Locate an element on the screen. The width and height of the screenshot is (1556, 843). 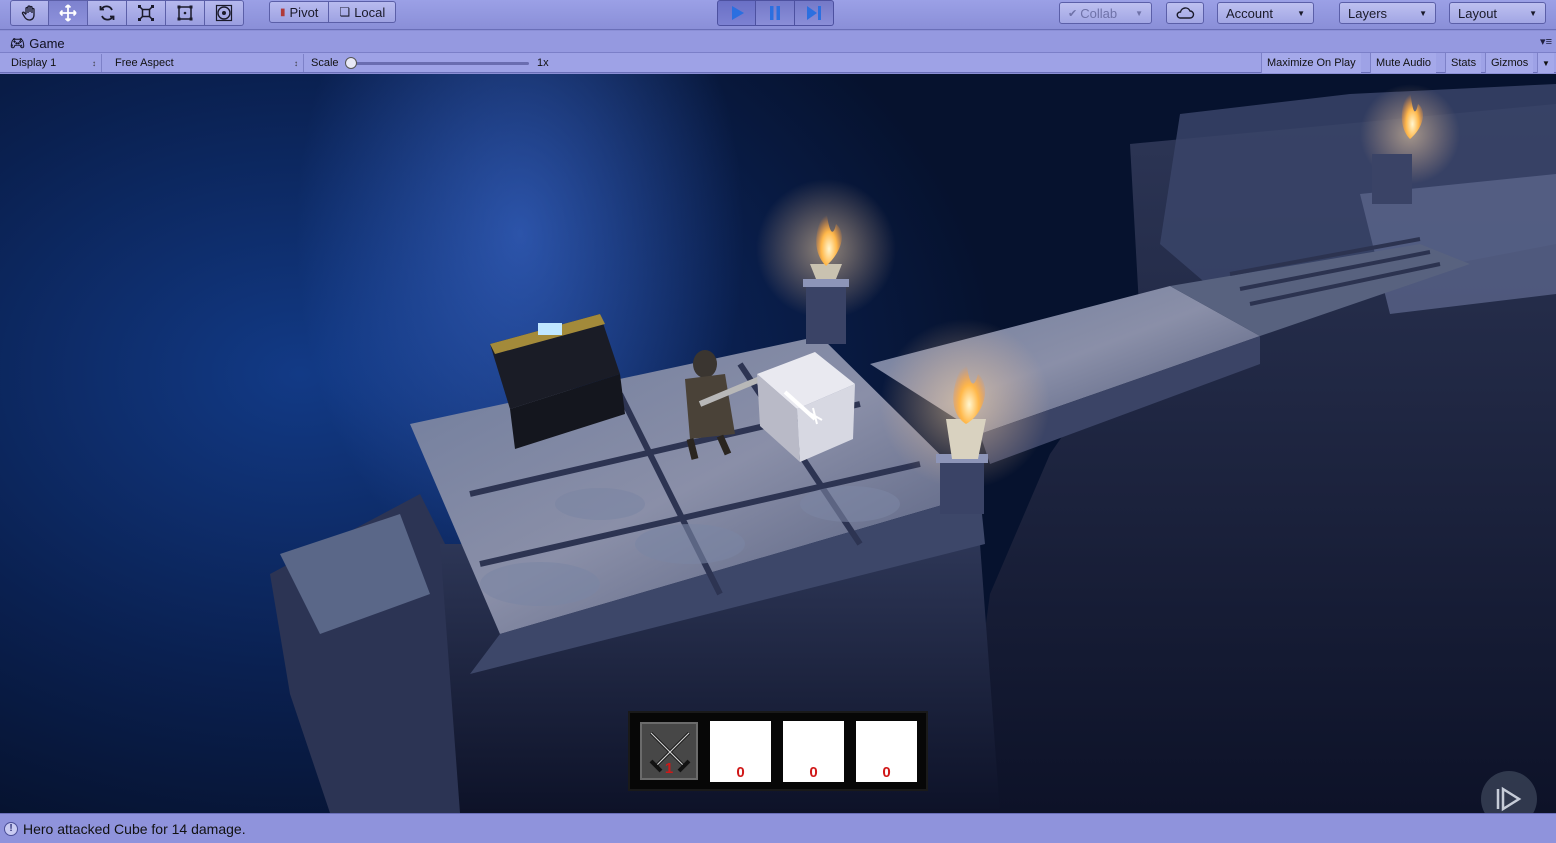
rect-transform-icon is located at coordinates (185, 13).